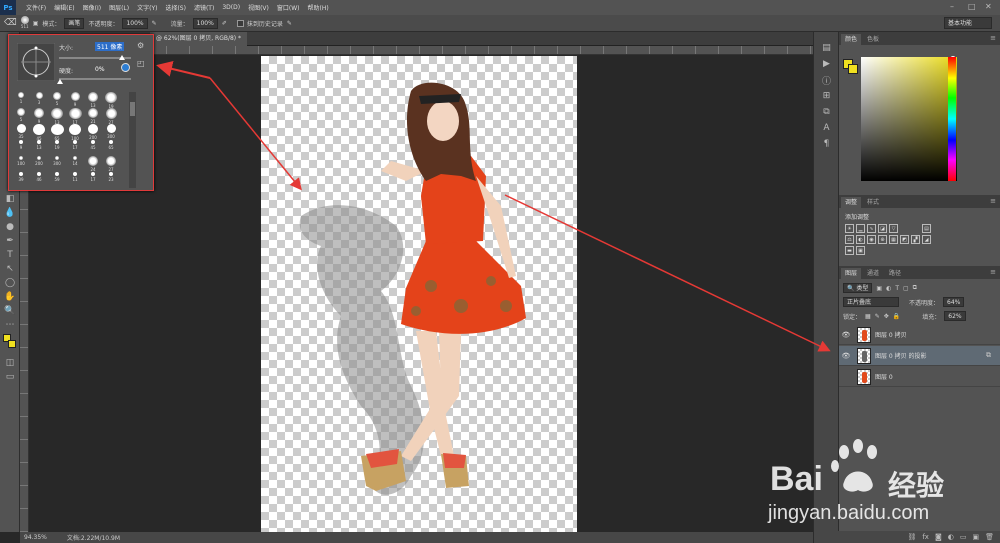 The height and width of the screenshot is (543, 1000). Describe the element at coordinates (667, 273) in the screenshot. I see `arrow-to-shadow-layer` at that location.